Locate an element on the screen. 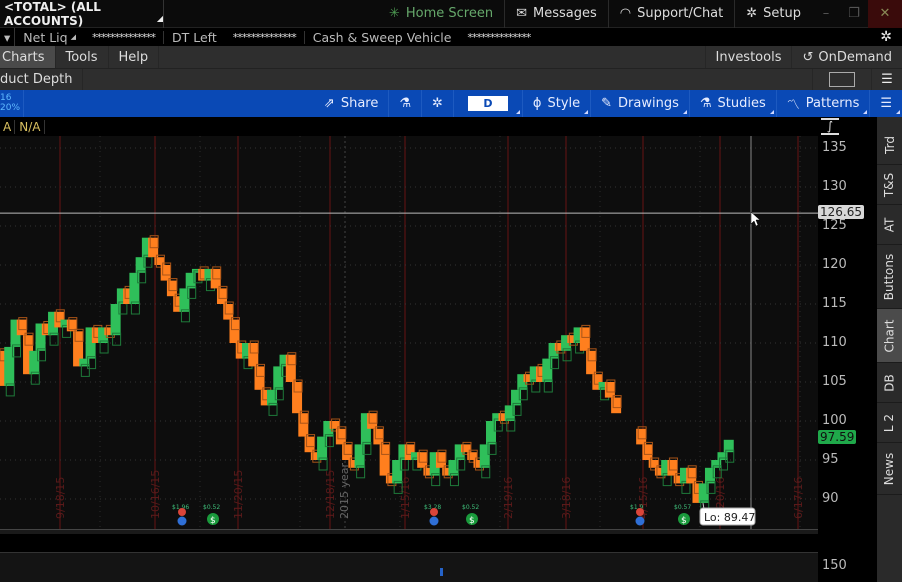 This screenshot has height=582, width=902. side-tab-ts: T&S is located at coordinates (889, 185).